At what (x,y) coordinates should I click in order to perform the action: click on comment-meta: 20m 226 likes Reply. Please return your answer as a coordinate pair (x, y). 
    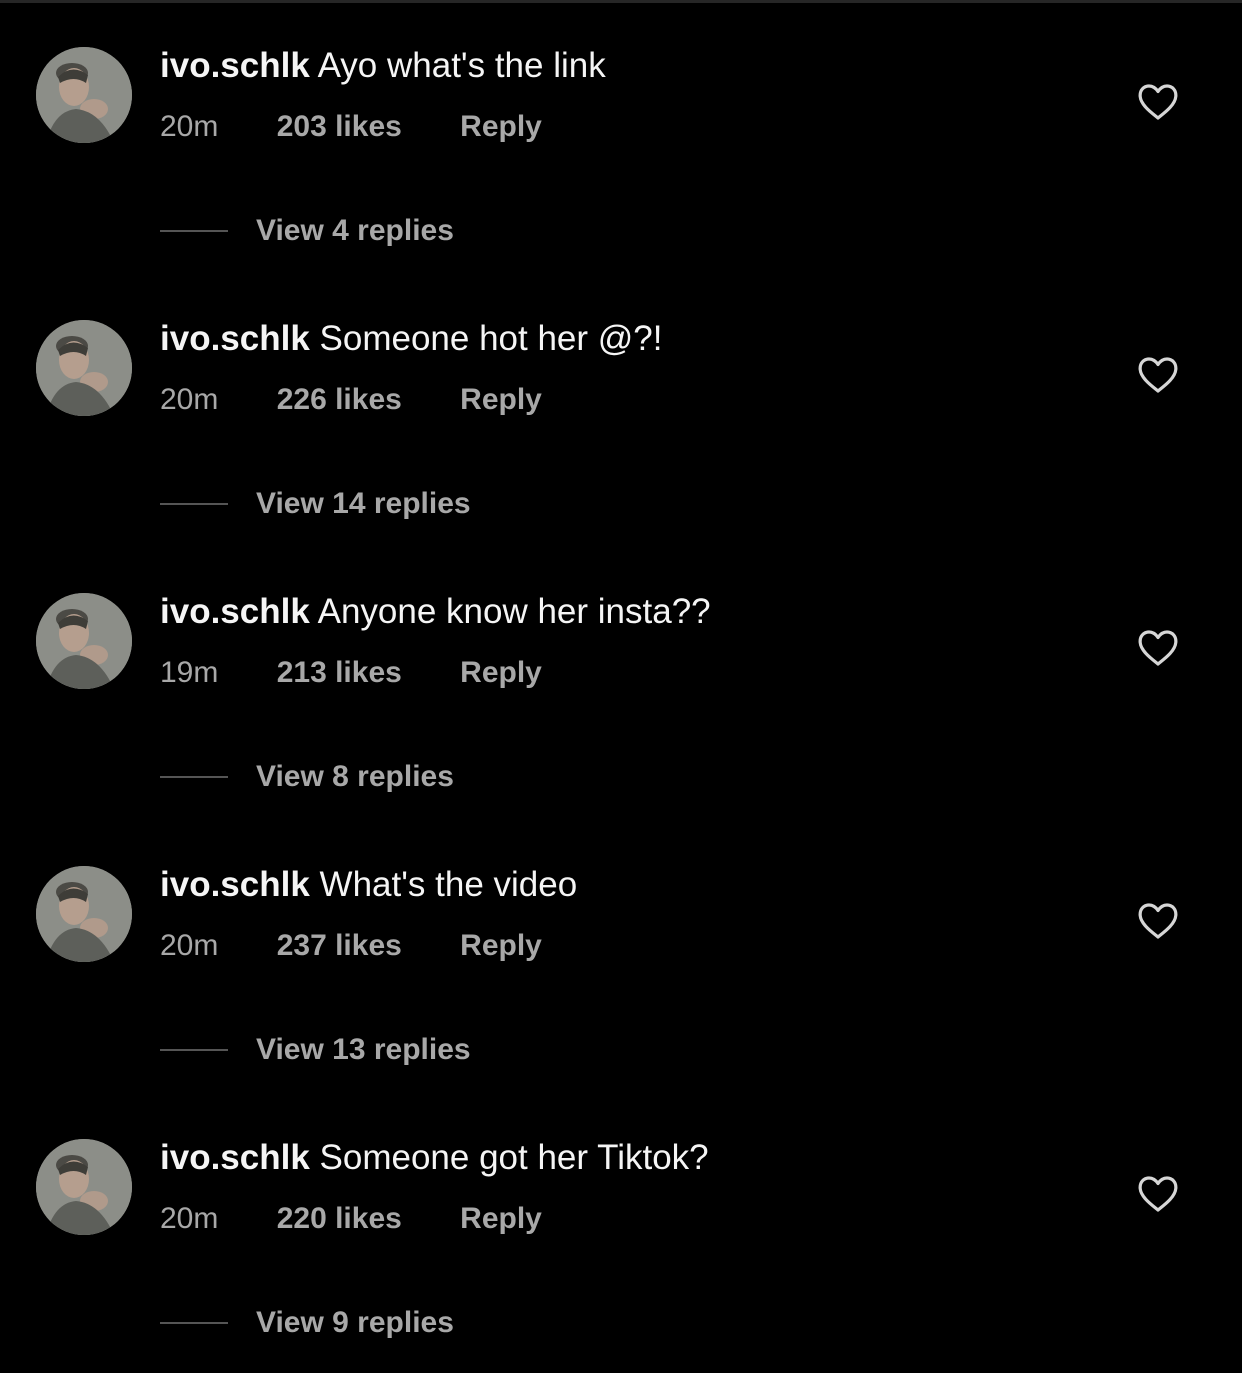
    Looking at the image, I should click on (351, 400).